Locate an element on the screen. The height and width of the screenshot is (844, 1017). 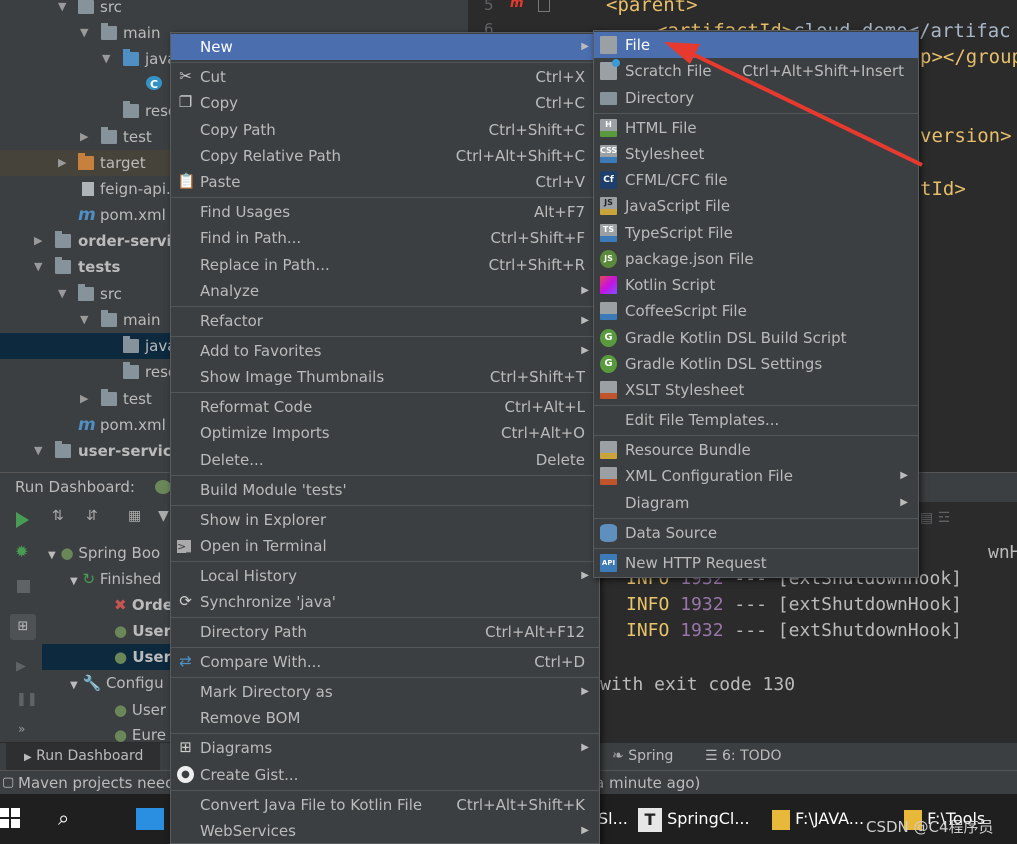
submenu-item-coffeescript-file: CoffeeScript File is located at coordinates (756, 311).